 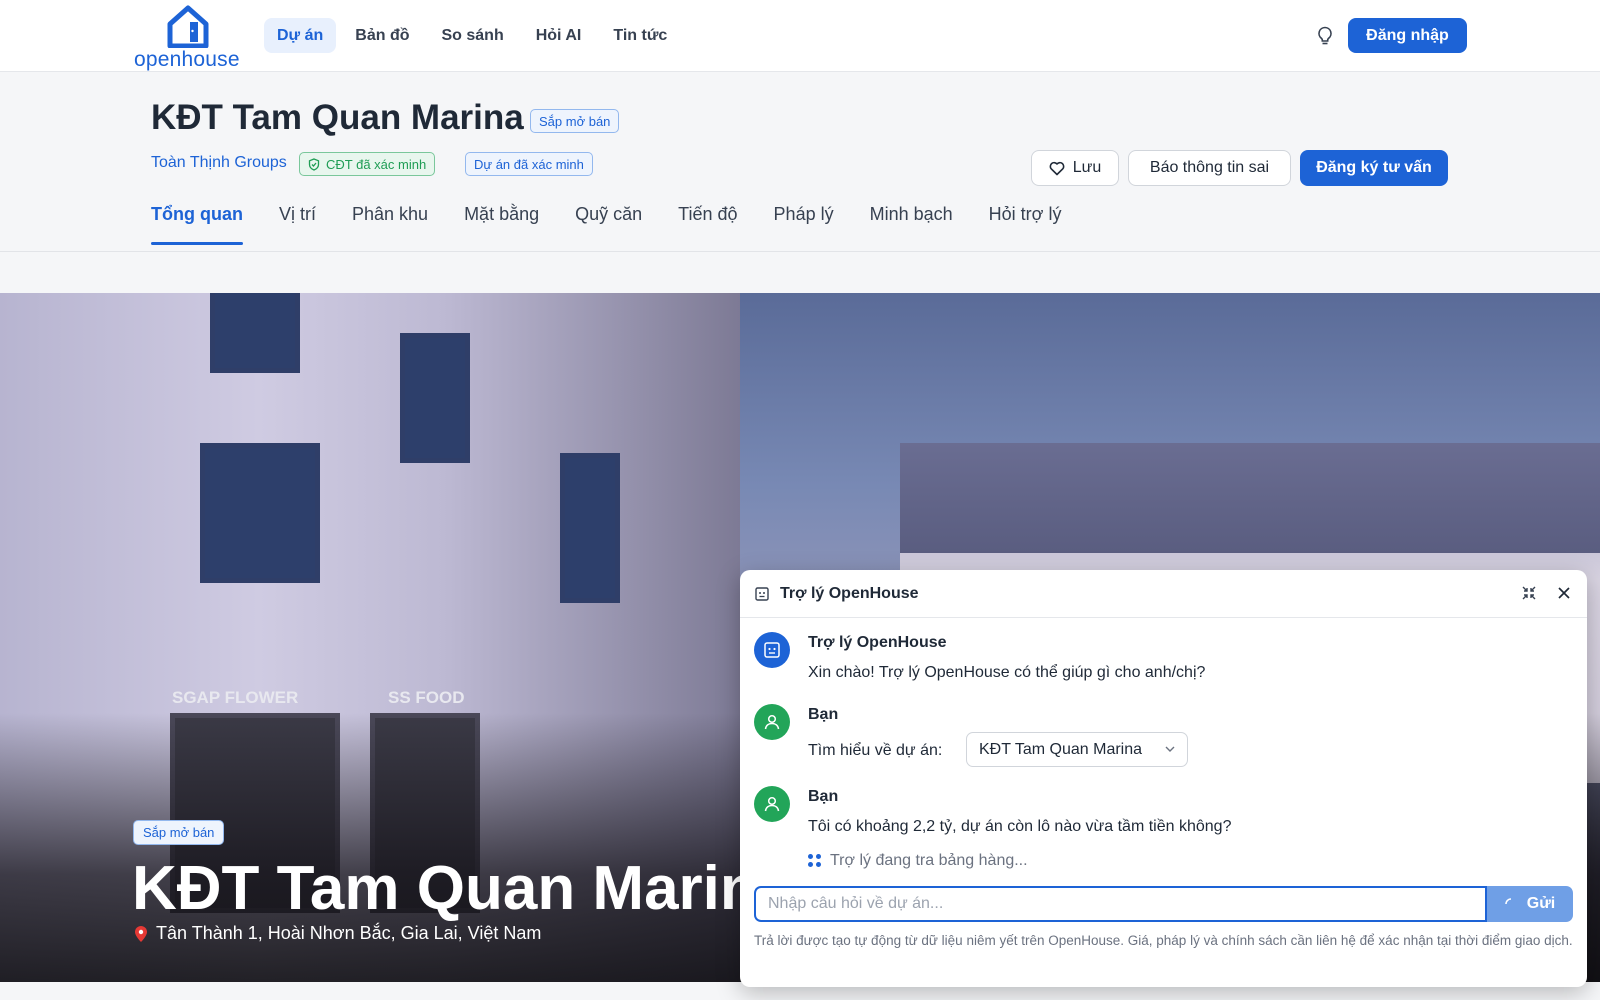 What do you see at coordinates (382, 35) in the screenshot?
I see `nav-item-map: Bản đồ` at bounding box center [382, 35].